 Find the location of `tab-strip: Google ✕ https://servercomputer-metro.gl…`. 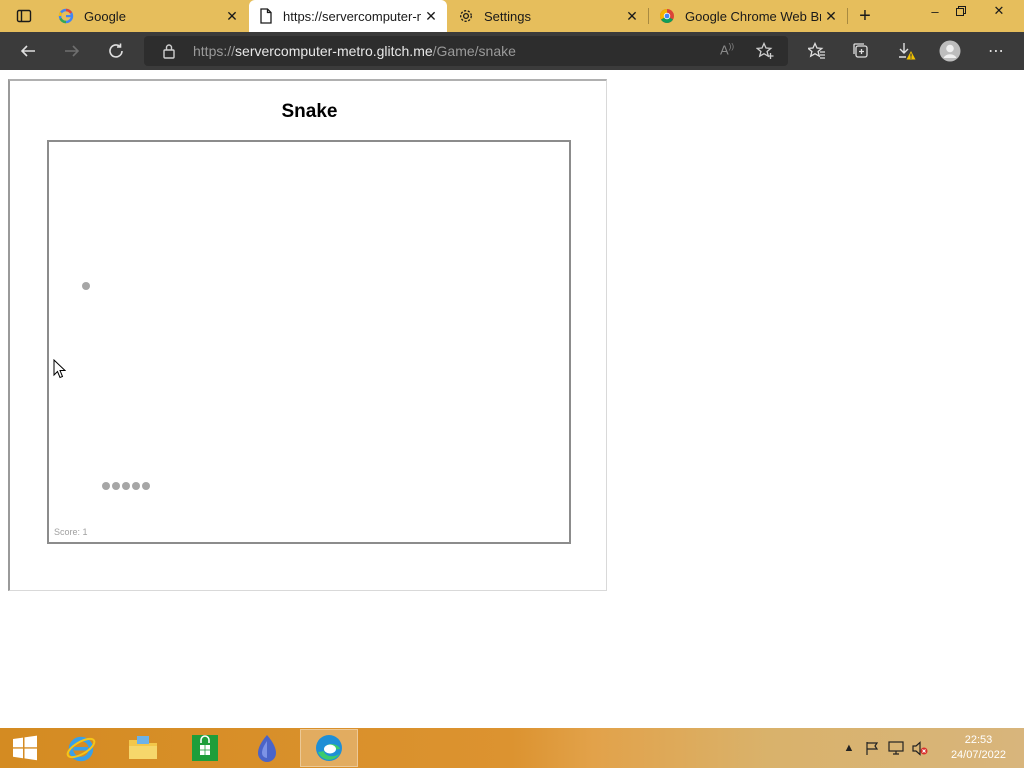

tab-strip: Google ✕ https://servercomputer-metro.gl… is located at coordinates (512, 16).